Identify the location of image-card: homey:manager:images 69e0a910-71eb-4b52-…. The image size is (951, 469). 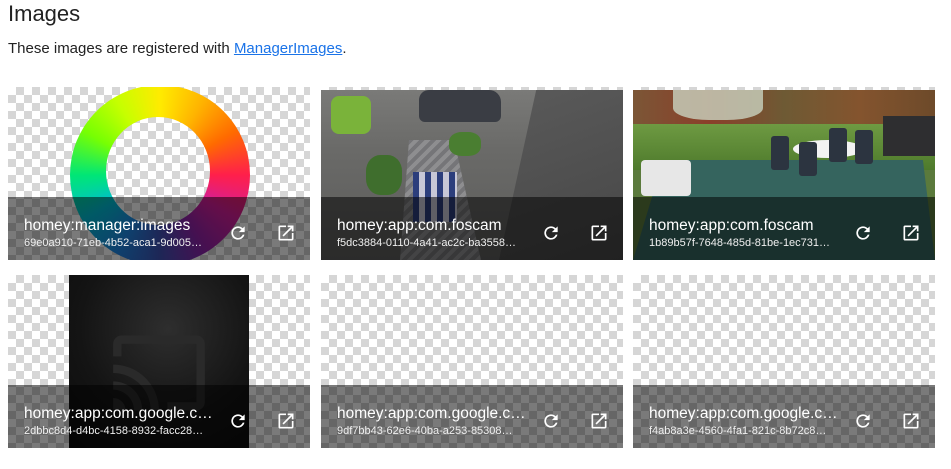
(159, 173).